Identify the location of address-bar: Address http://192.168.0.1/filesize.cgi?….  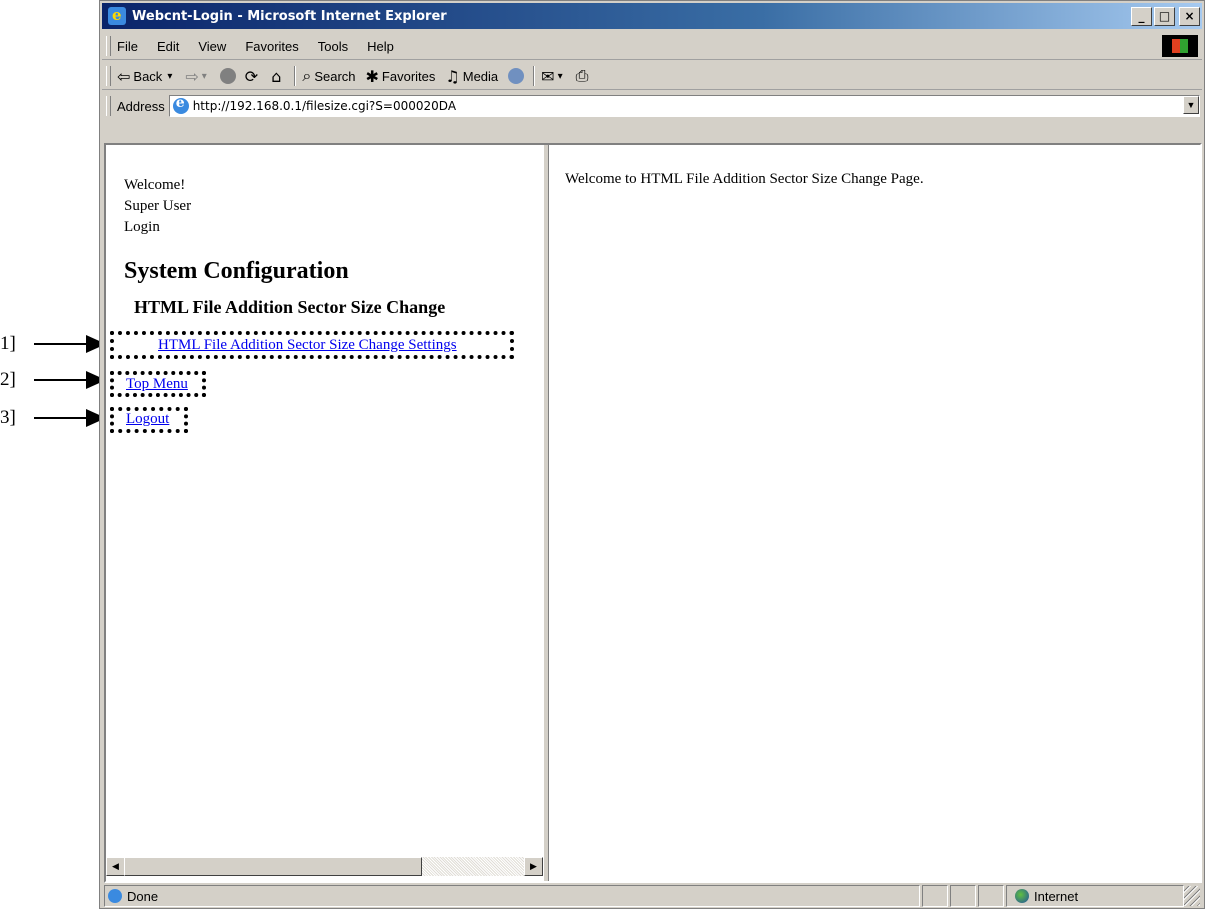
(652, 106).